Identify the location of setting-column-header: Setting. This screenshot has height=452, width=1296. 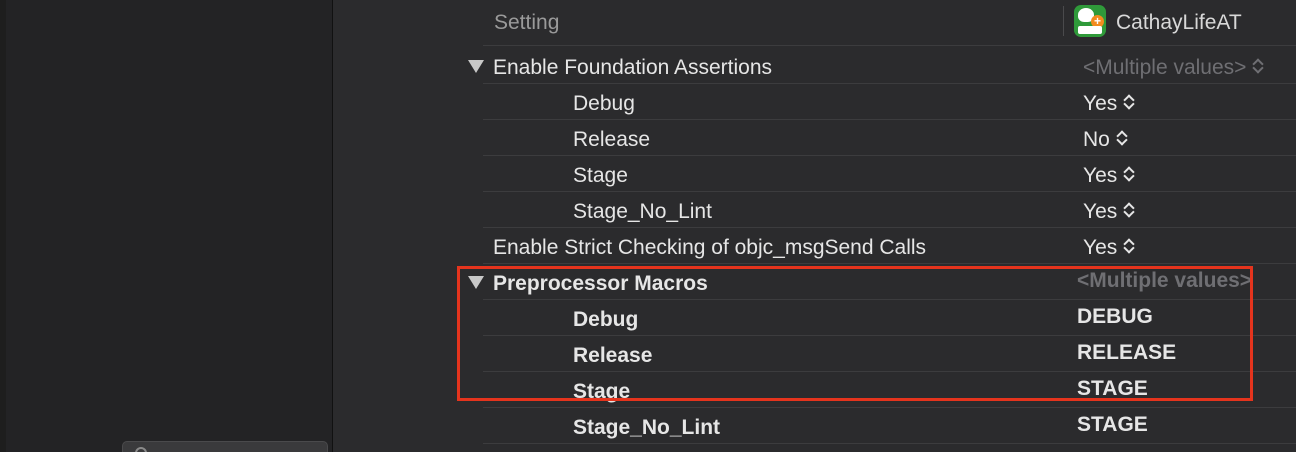
(526, 23).